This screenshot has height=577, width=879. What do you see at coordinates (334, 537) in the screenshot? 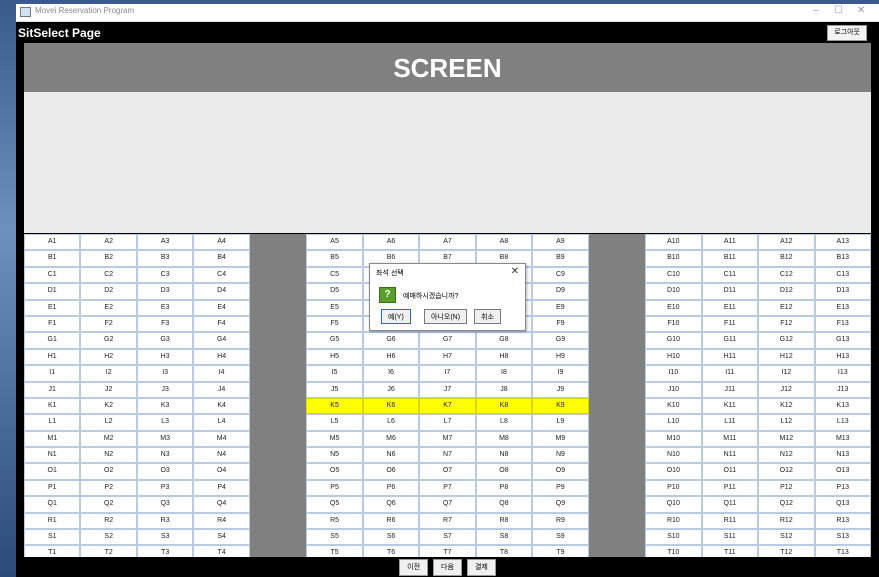
I see `seat-s5: S5` at bounding box center [334, 537].